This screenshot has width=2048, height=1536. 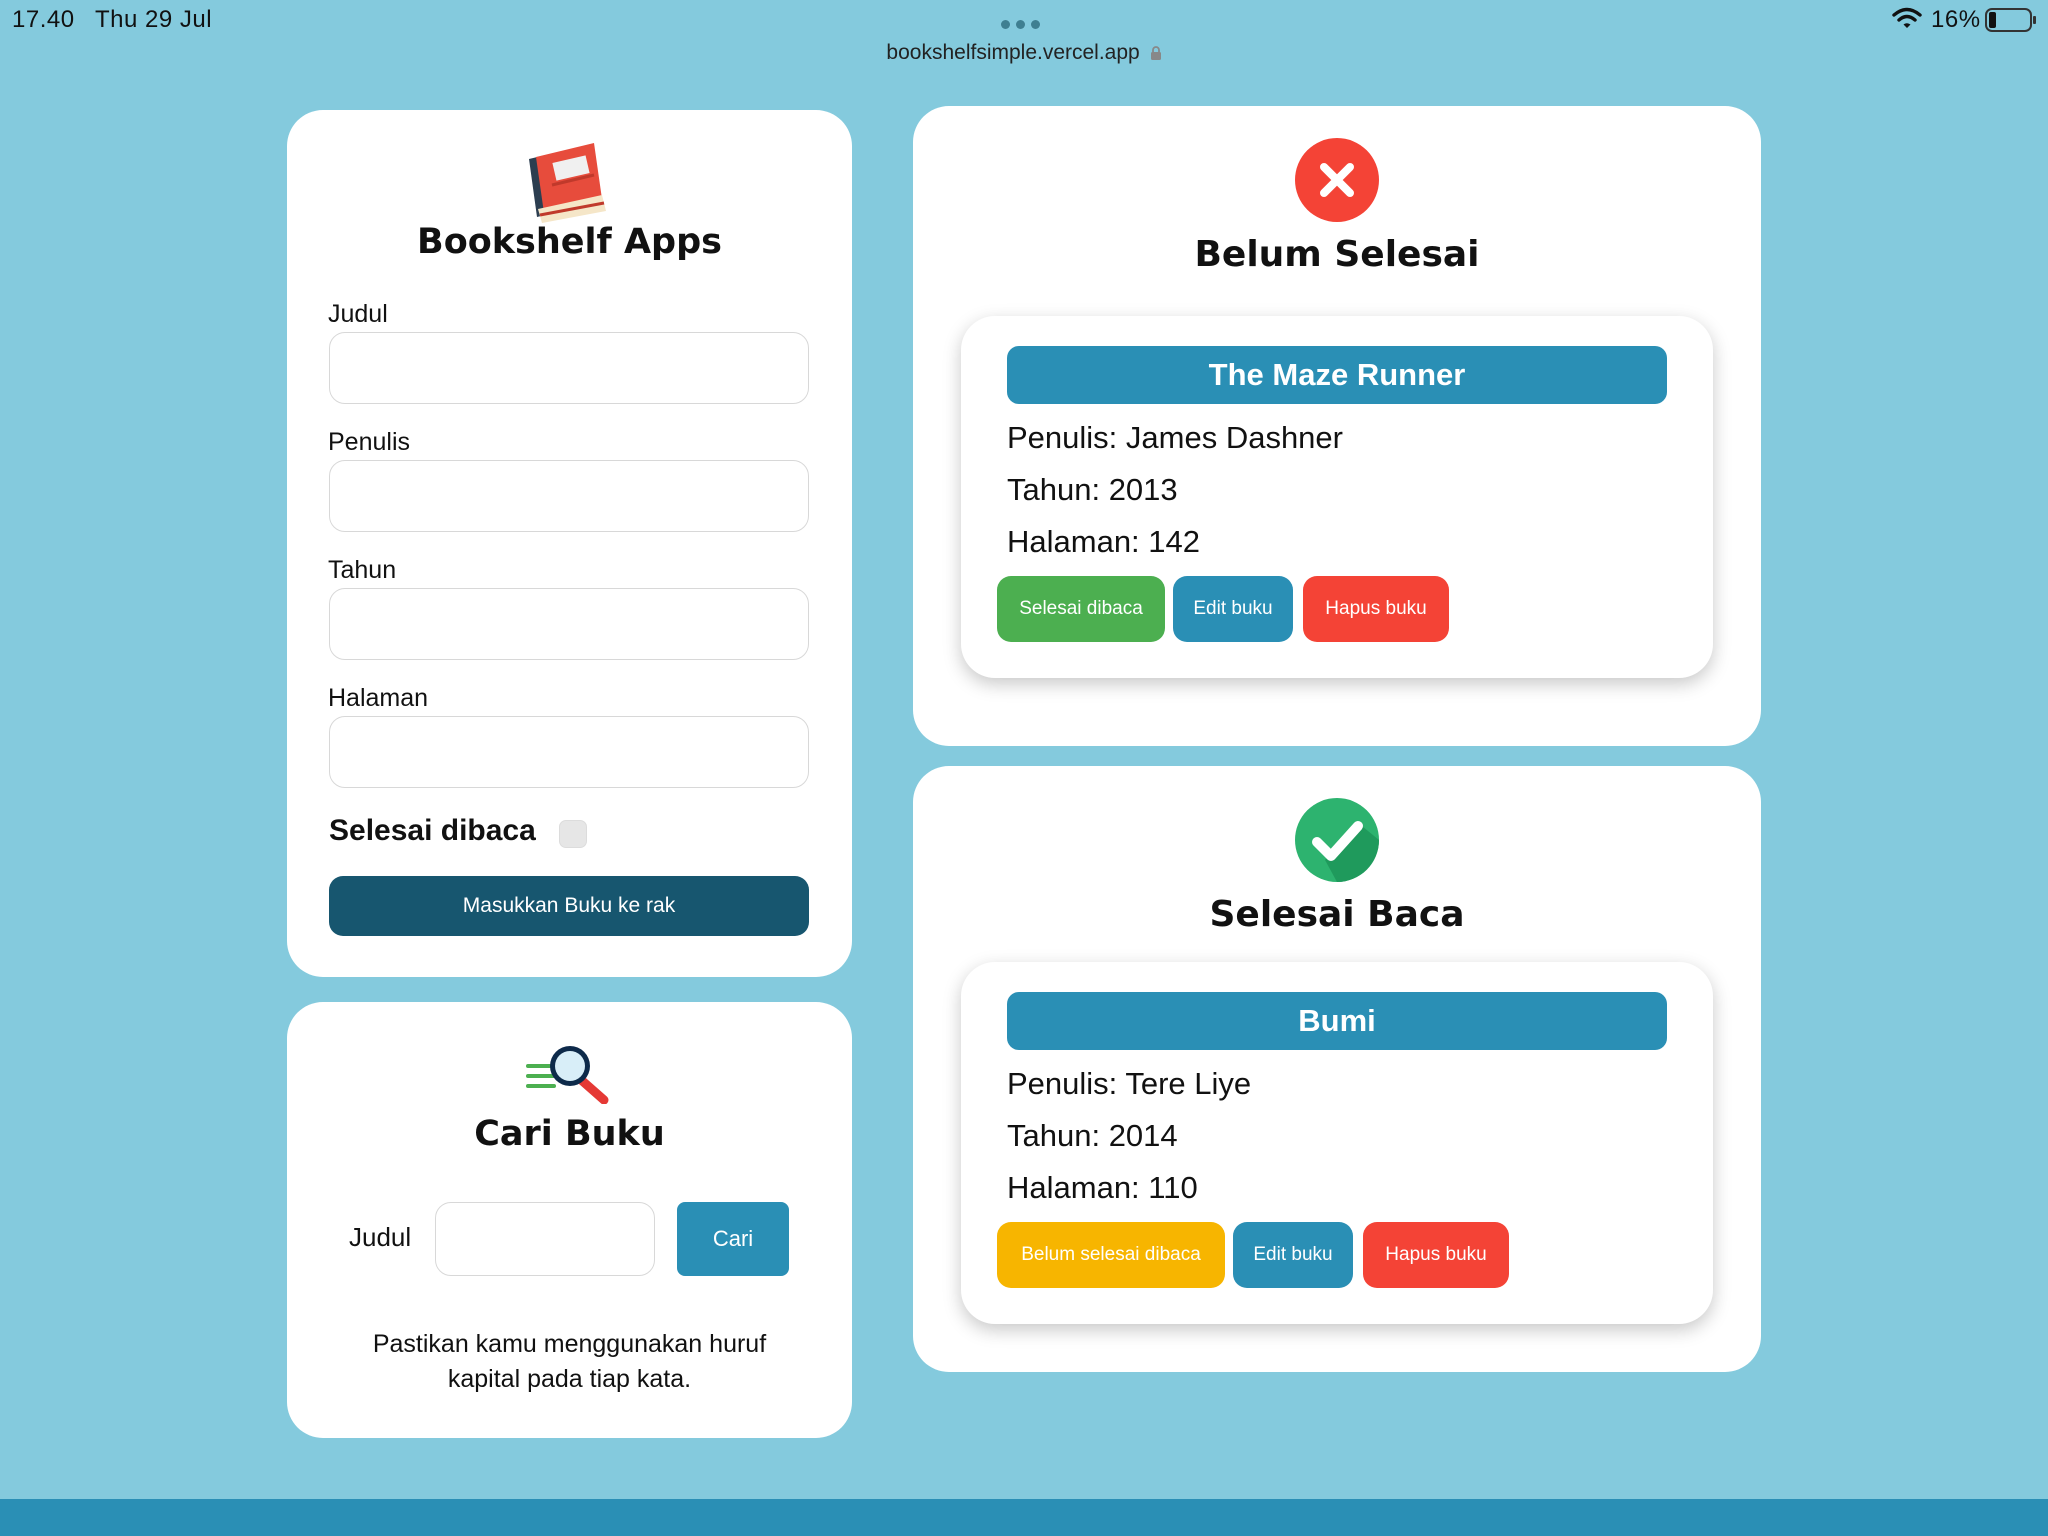 I want to click on footer-bar, so click(x=1024, y=1517).